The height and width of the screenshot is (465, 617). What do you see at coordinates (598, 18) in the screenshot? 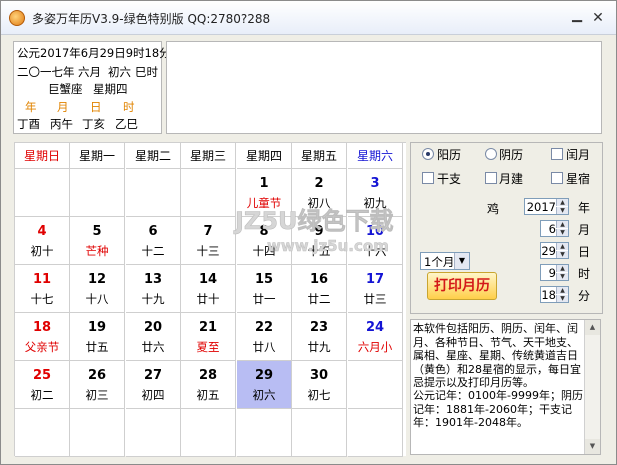
I see `close-icon: ✕` at bounding box center [598, 18].